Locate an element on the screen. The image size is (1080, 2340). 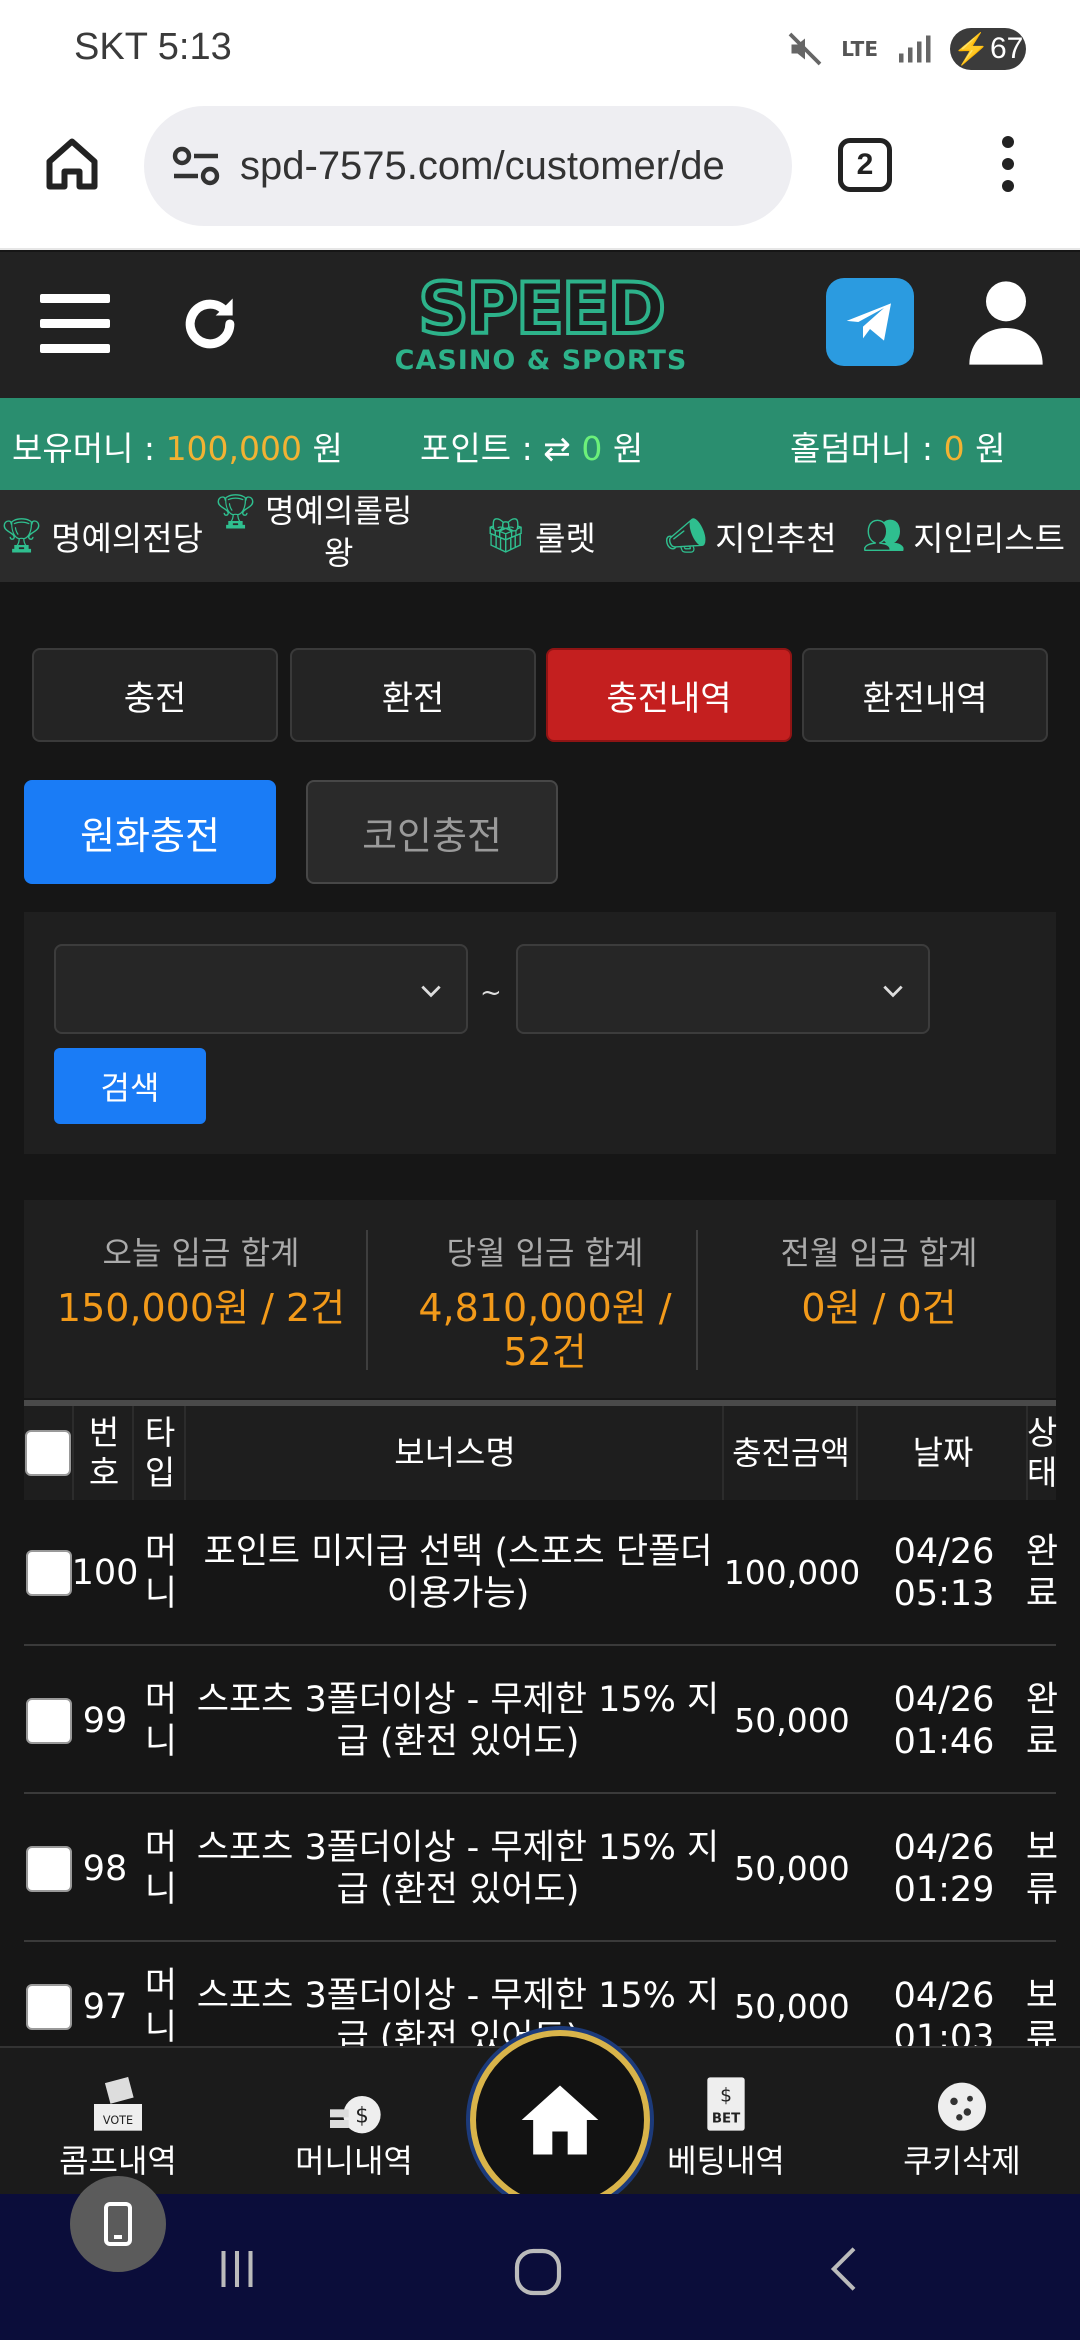
holding-money-unit: 원 is located at coordinates (327, 448).